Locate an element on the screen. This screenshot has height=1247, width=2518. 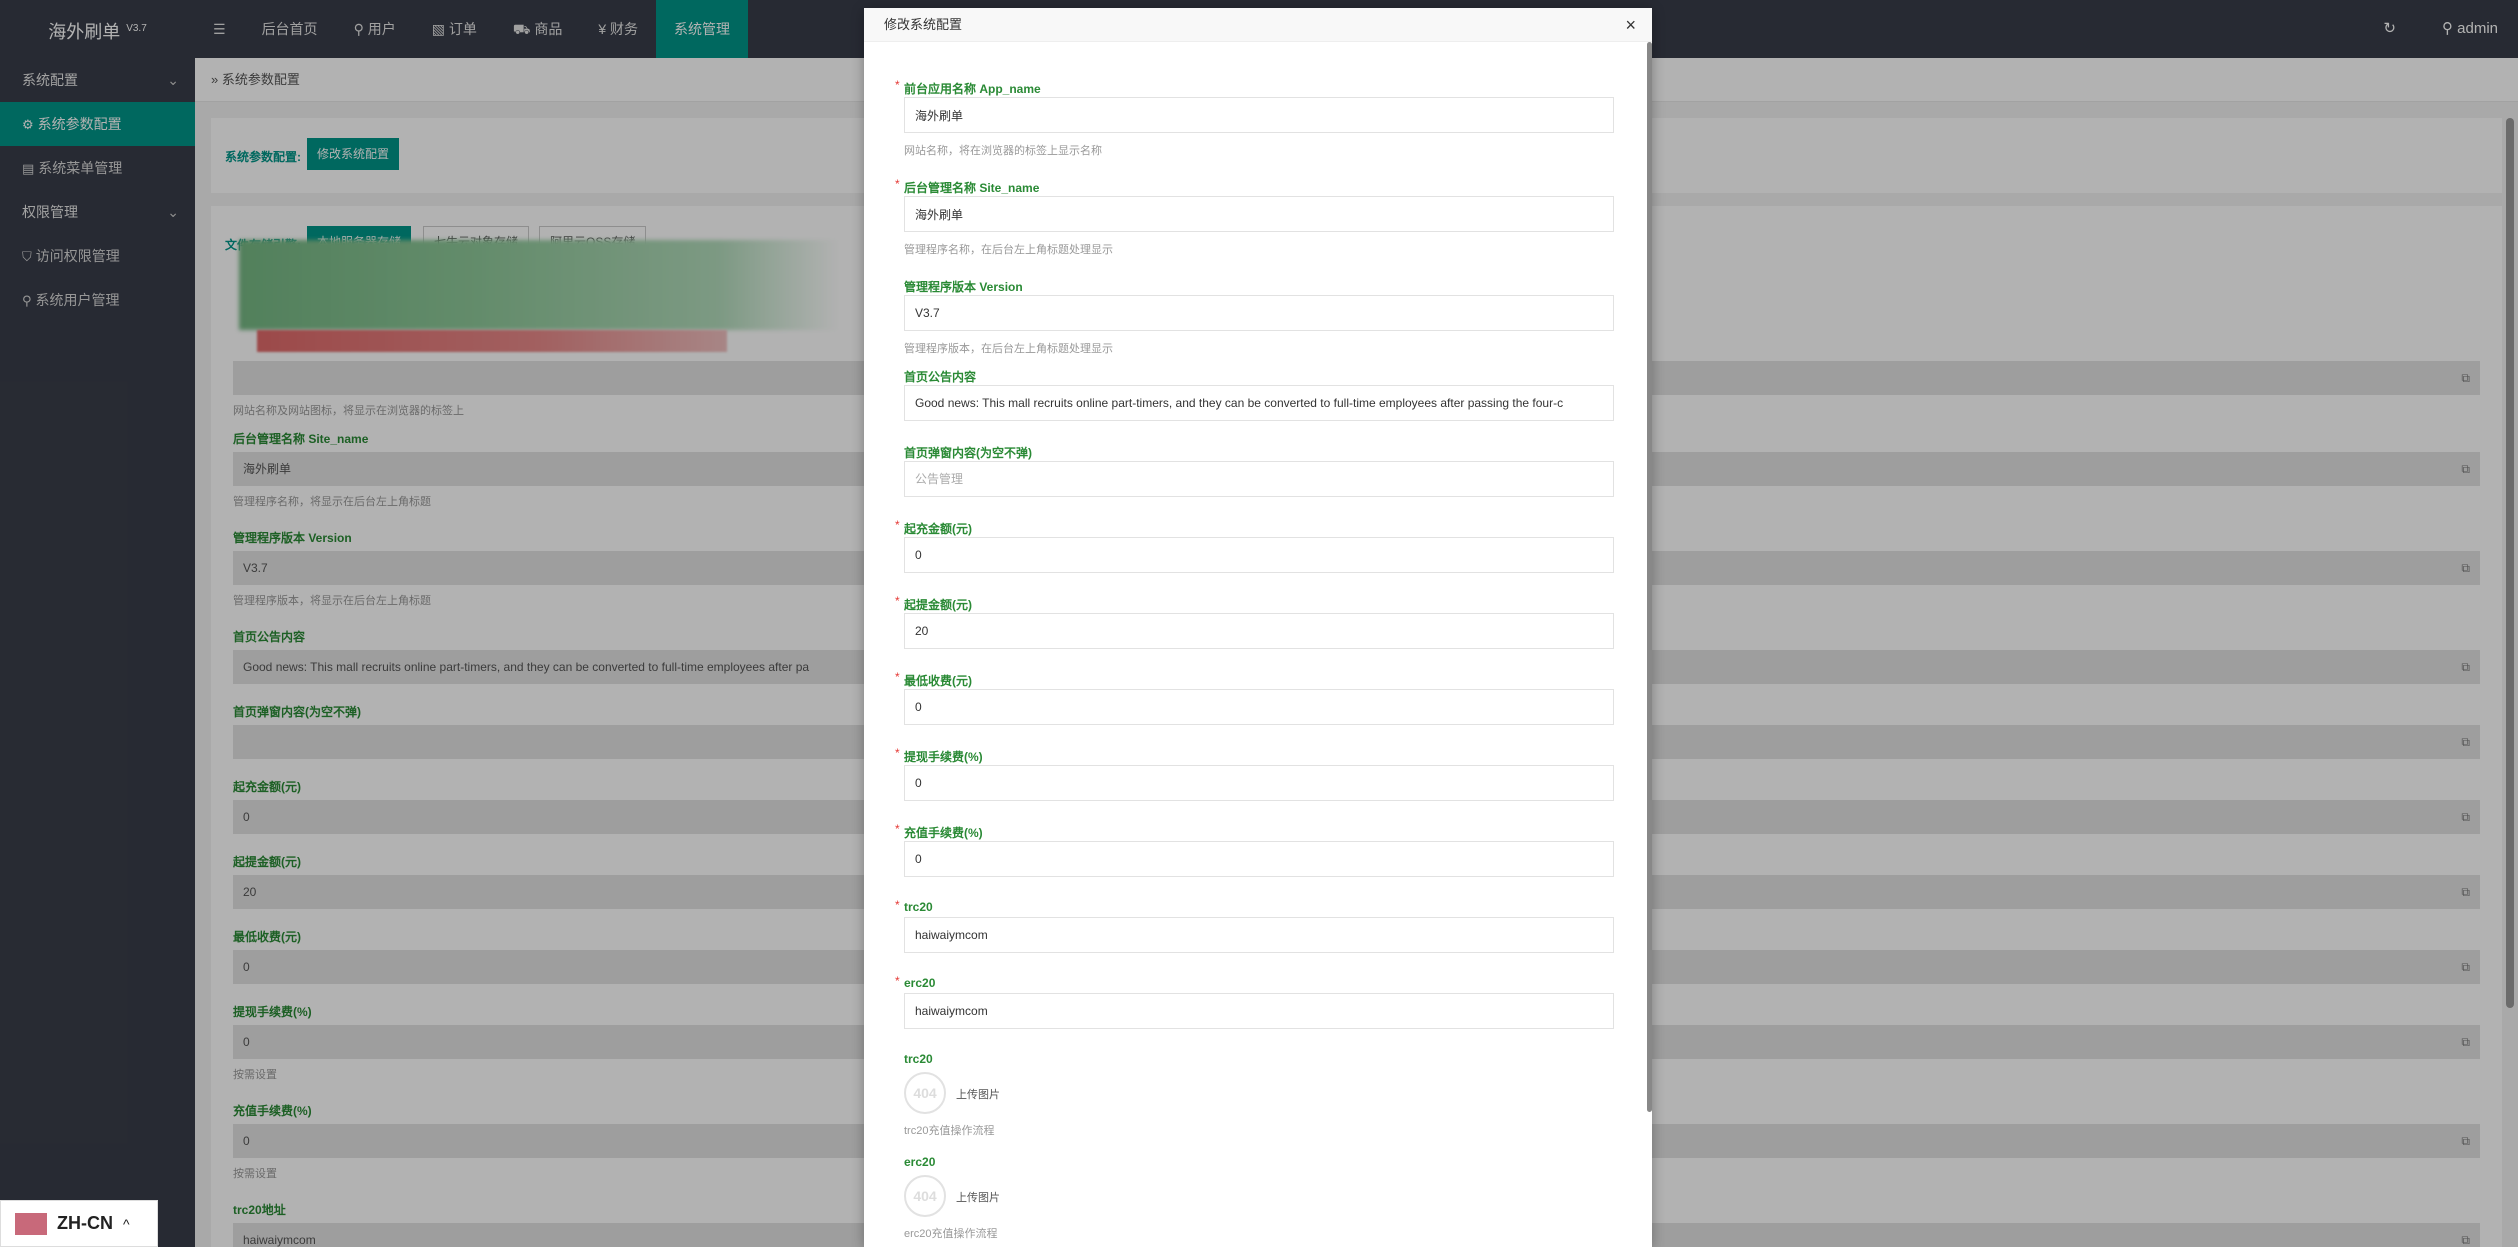
erc20-image-placeholder: 404 is located at coordinates (925, 1196).